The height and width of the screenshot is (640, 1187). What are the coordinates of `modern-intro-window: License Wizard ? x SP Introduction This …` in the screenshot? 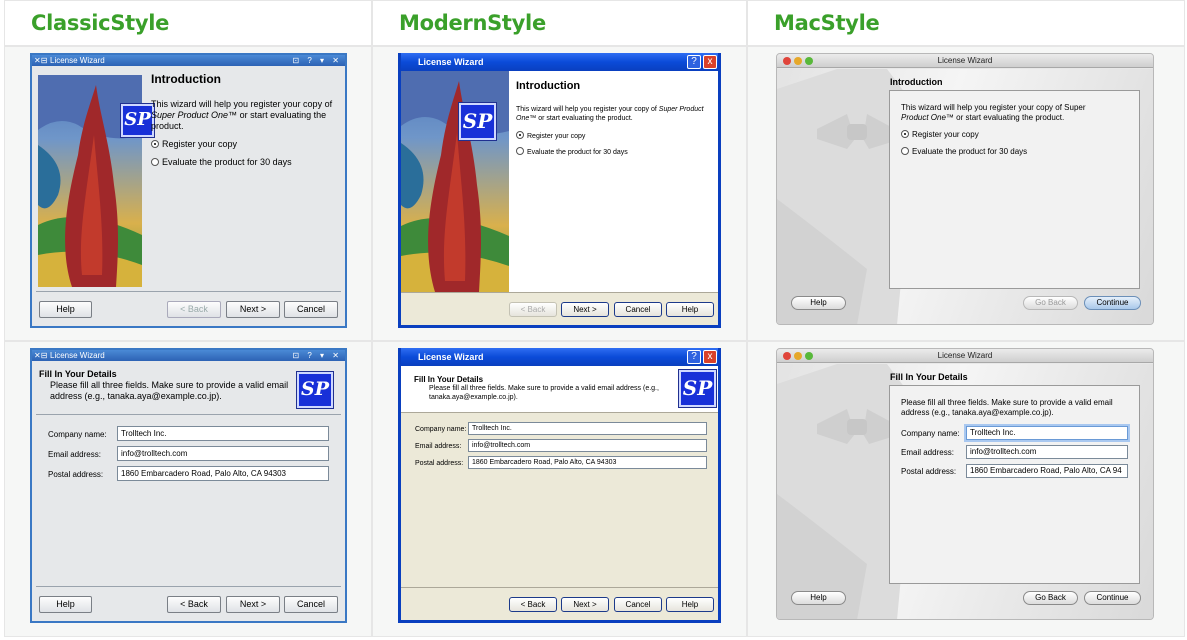 It's located at (559, 190).